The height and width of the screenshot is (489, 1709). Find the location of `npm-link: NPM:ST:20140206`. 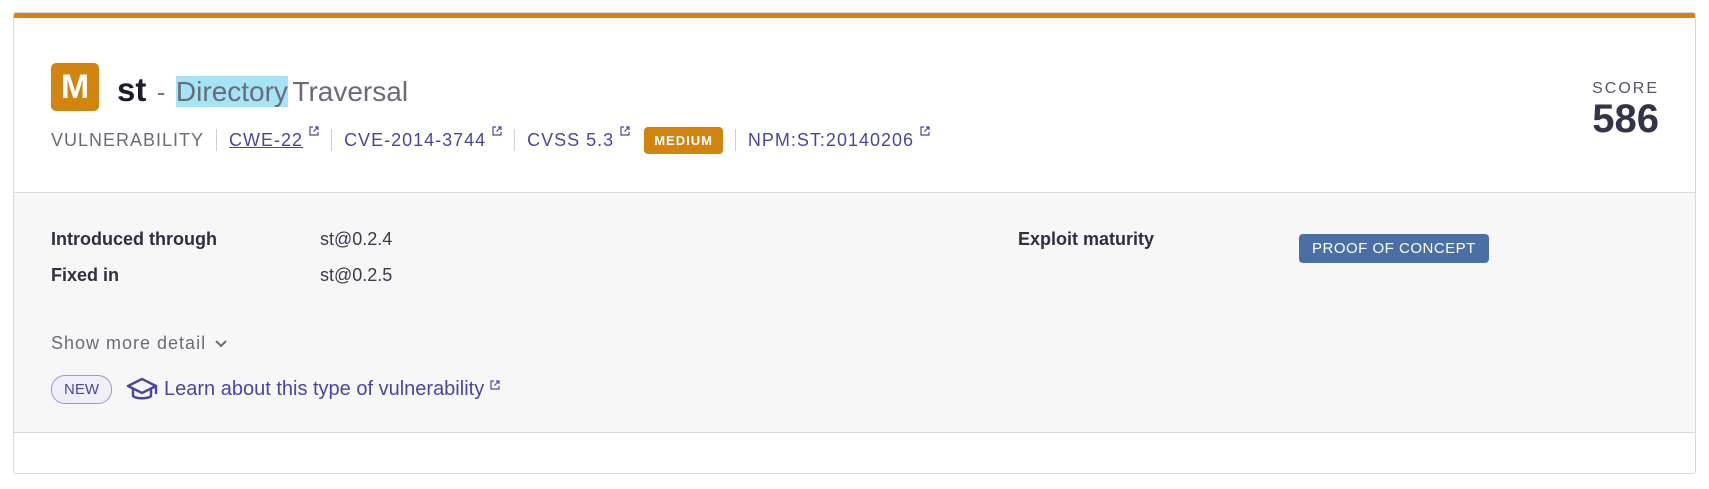

npm-link: NPM:ST:20140206 is located at coordinates (839, 138).